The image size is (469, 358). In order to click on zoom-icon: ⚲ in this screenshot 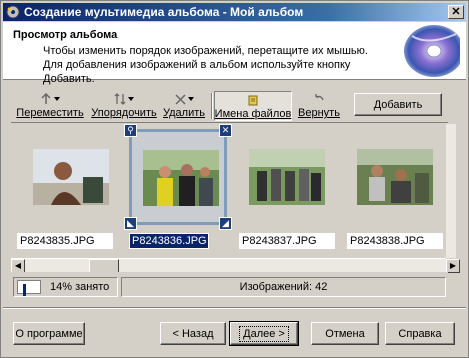, I will do `click(130, 130)`.